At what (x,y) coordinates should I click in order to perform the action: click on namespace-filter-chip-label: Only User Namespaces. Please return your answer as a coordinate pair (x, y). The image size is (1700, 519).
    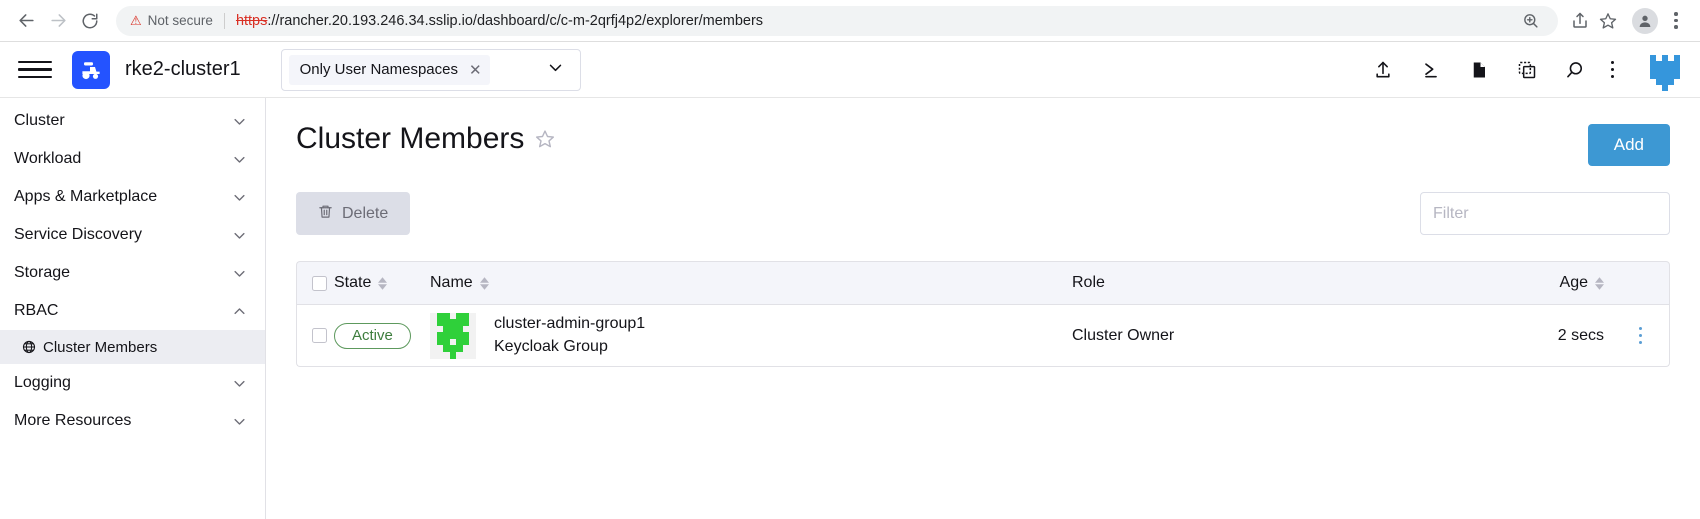
    Looking at the image, I should click on (378, 69).